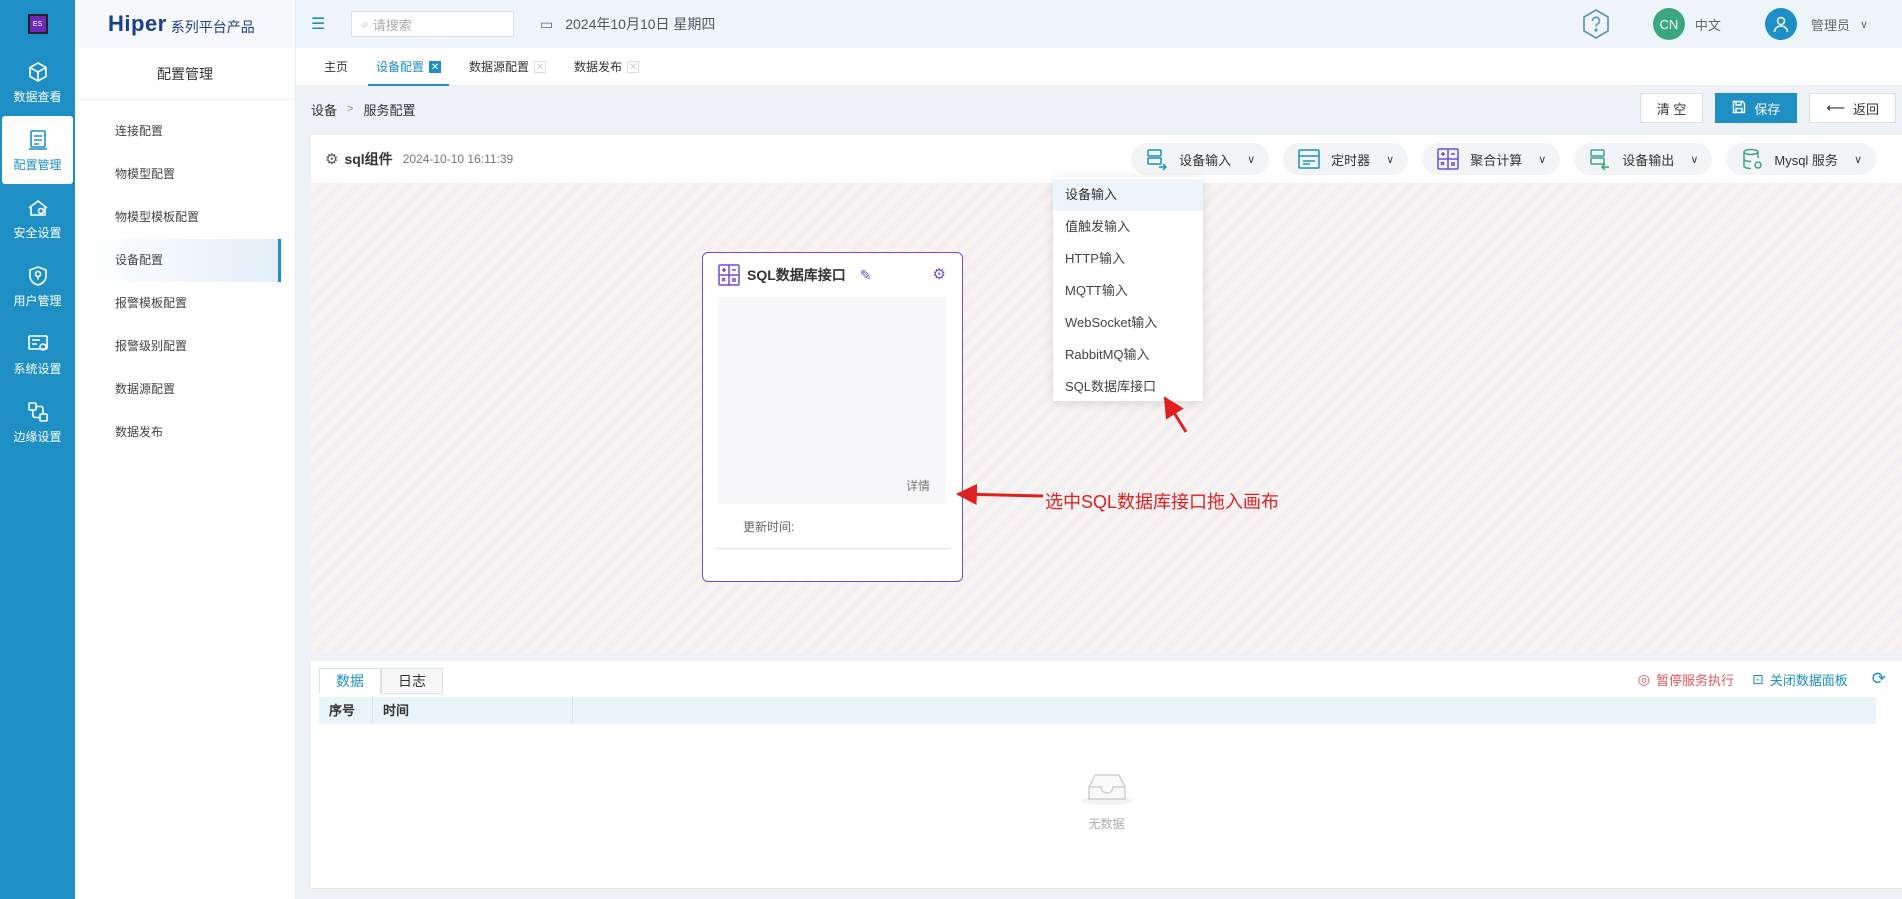 The width and height of the screenshot is (1902, 899). Describe the element at coordinates (1800, 679) in the screenshot. I see `close-data-panel-button: ⊡ 关闭数据面板` at that location.